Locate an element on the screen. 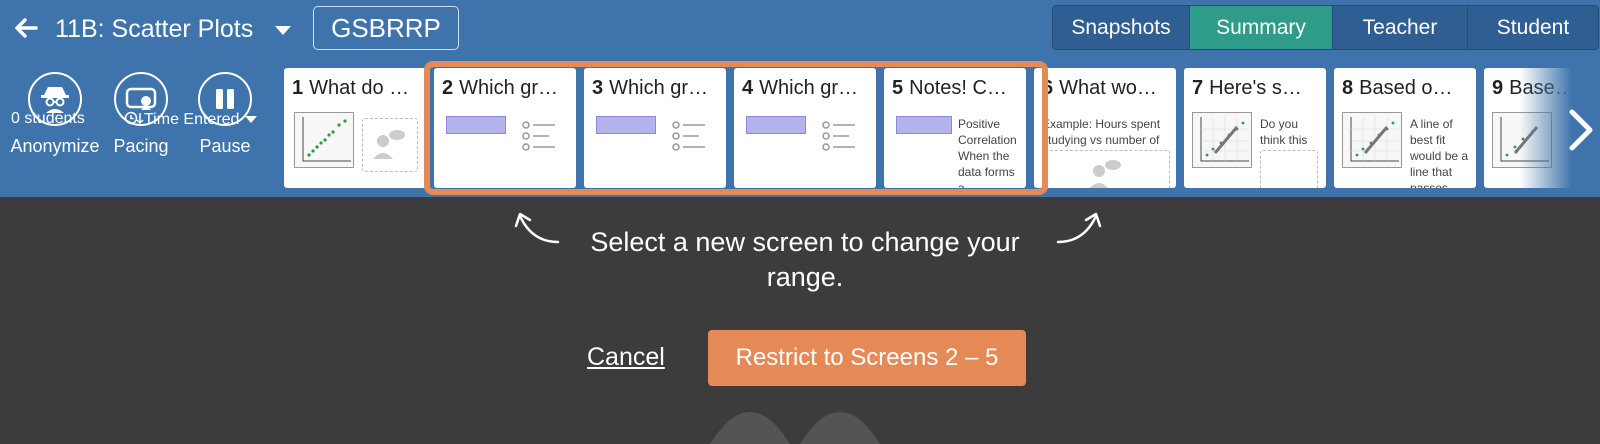 This screenshot has height=444, width=1600. curved-arrow-up-left-icon is located at coordinates (537, 228).